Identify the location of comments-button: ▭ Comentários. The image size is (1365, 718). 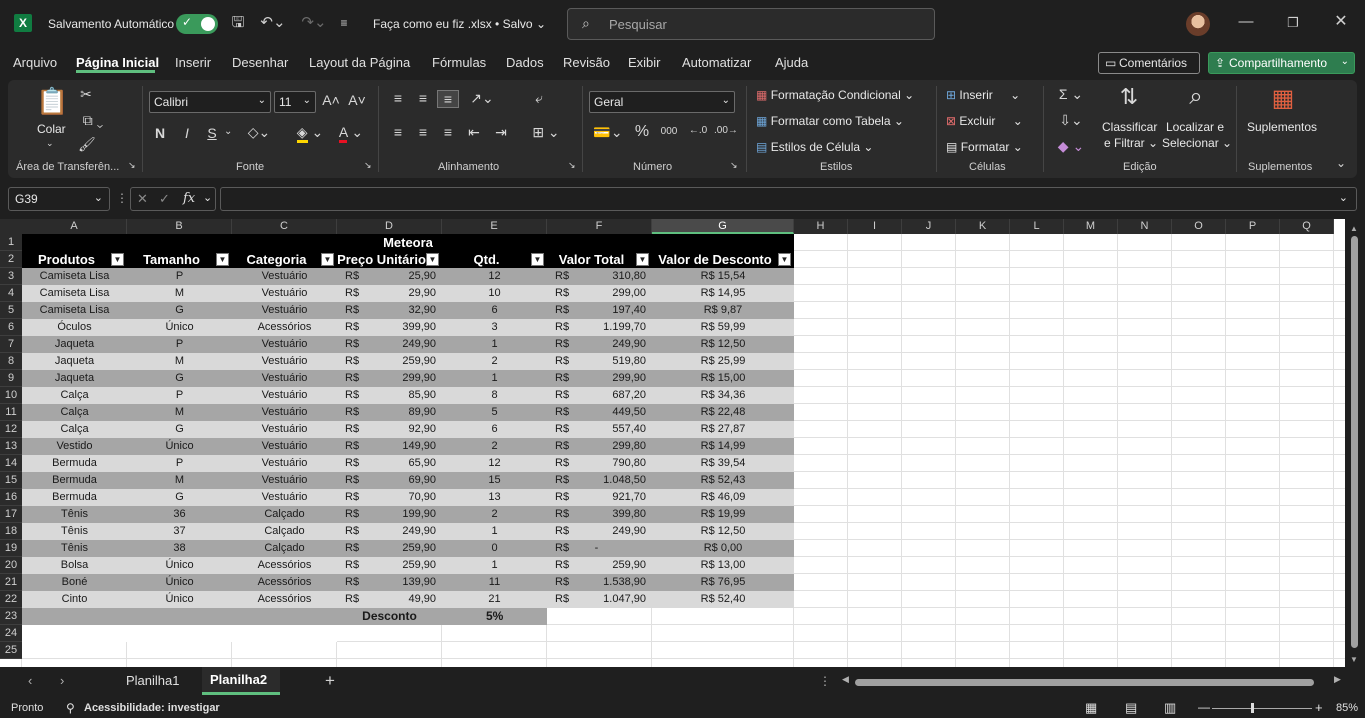
(1149, 63).